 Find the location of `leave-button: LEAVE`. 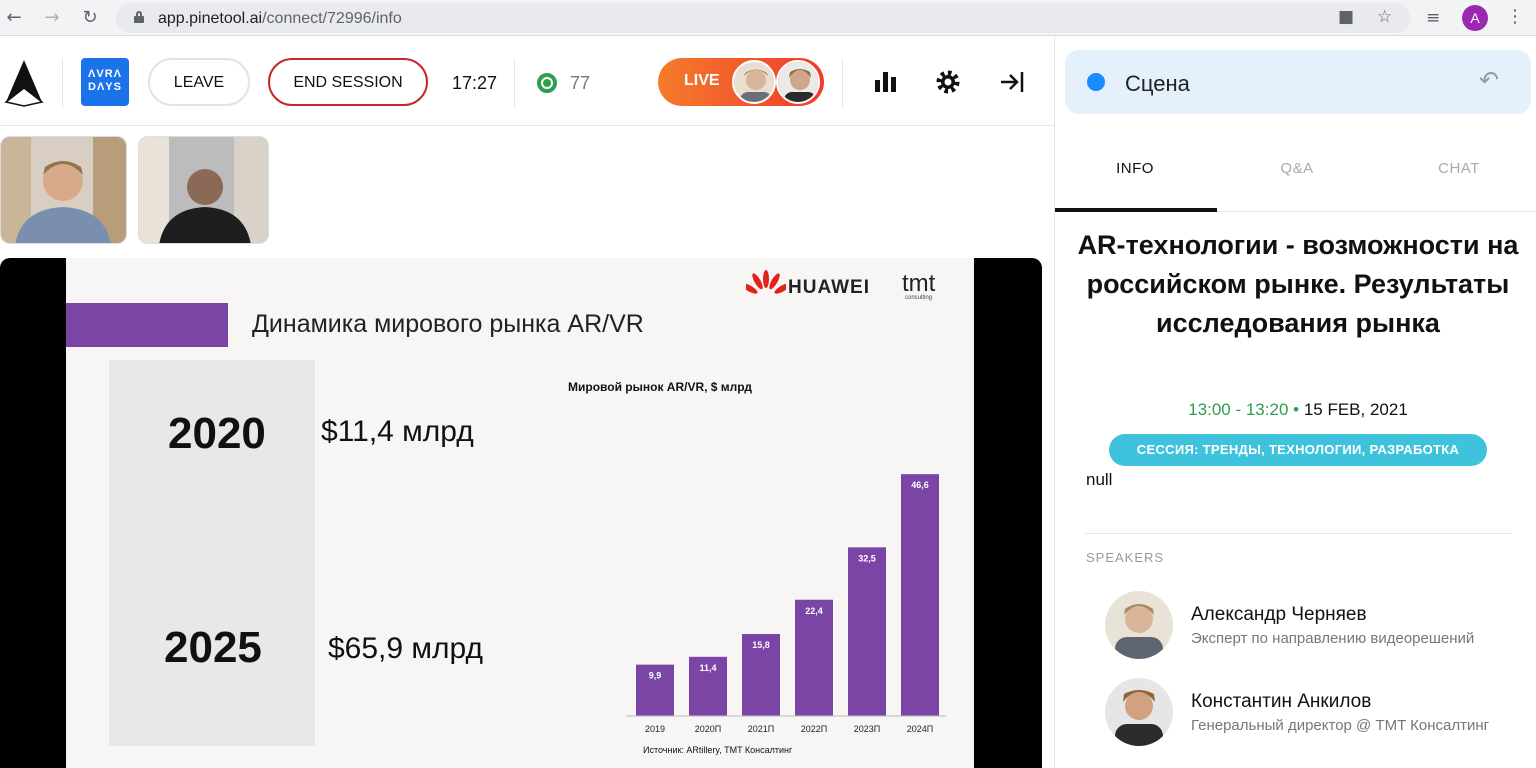

leave-button: LEAVE is located at coordinates (199, 82).